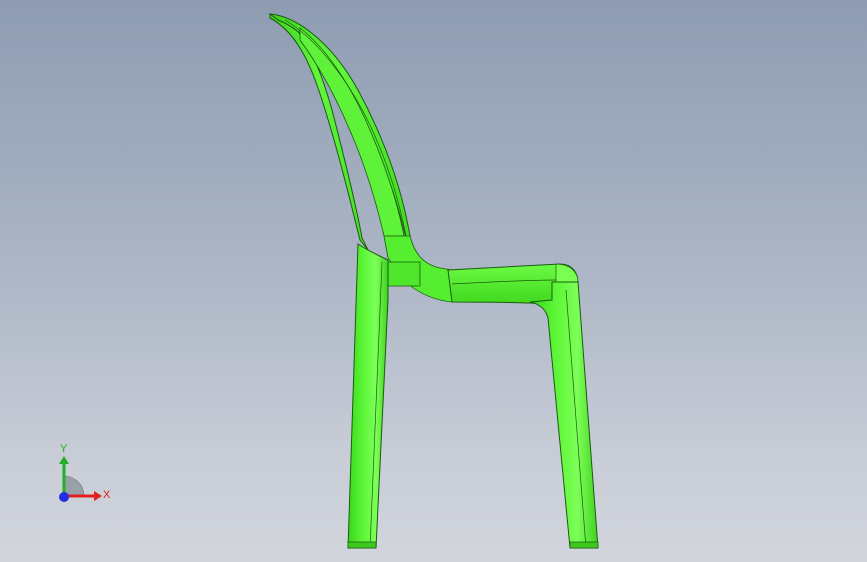 This screenshot has height=562, width=867. I want to click on x-axis-label: X, so click(107, 495).